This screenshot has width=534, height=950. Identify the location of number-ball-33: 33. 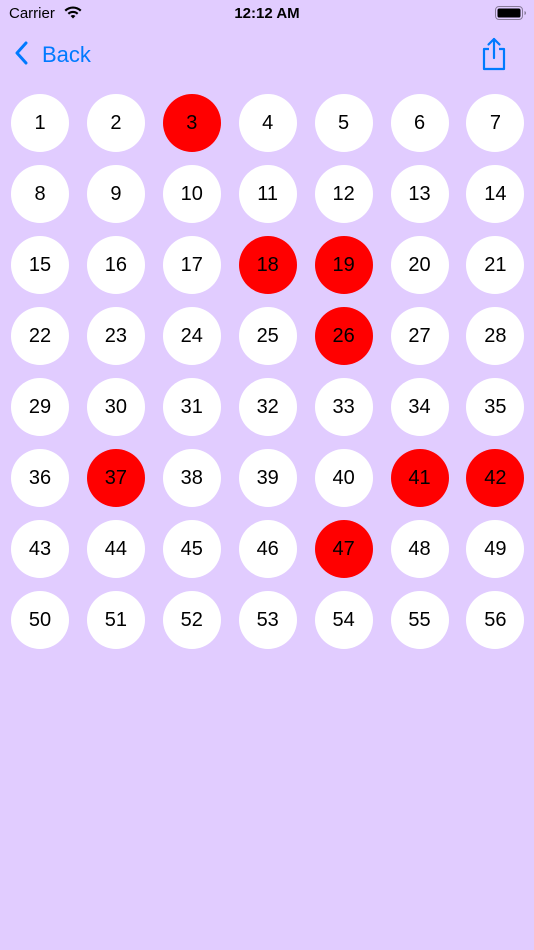
(343, 407).